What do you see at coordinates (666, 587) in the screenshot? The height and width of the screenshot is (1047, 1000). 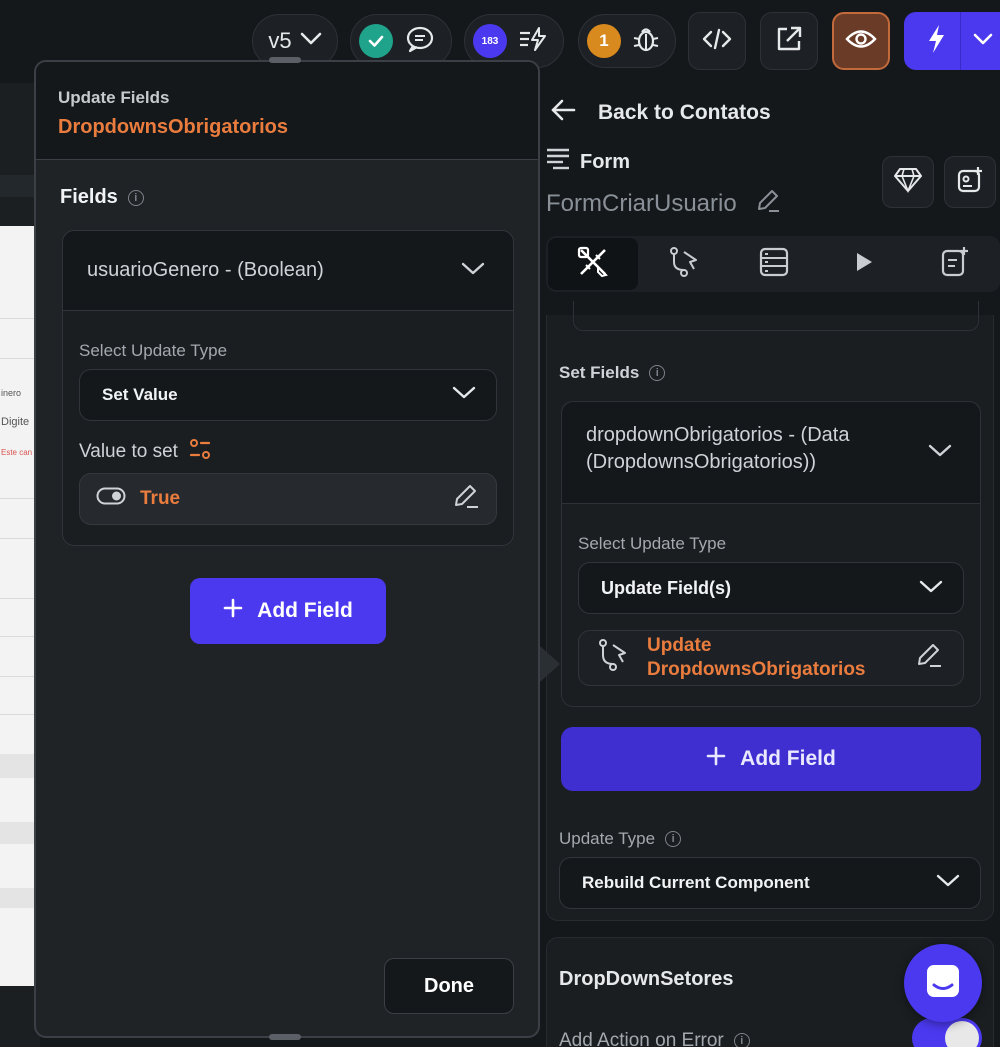 I see `update-type-value: Update Field(s)` at bounding box center [666, 587].